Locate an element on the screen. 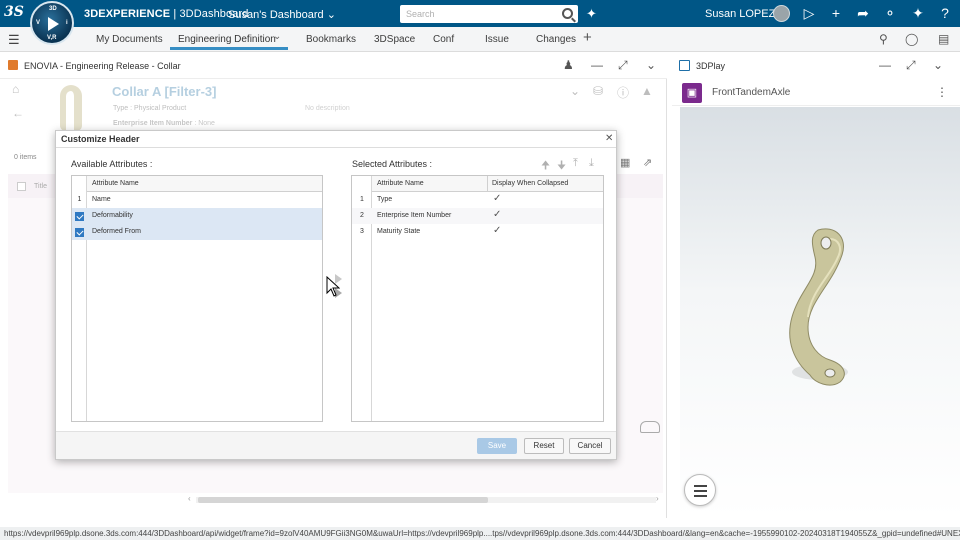  database-icon: ⛁ is located at coordinates (598, 91).